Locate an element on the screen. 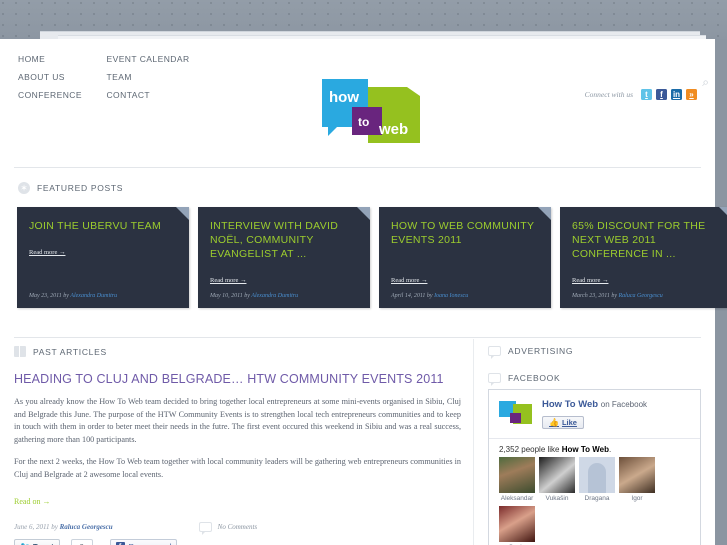  logo-text-web: web is located at coordinates (394, 129).